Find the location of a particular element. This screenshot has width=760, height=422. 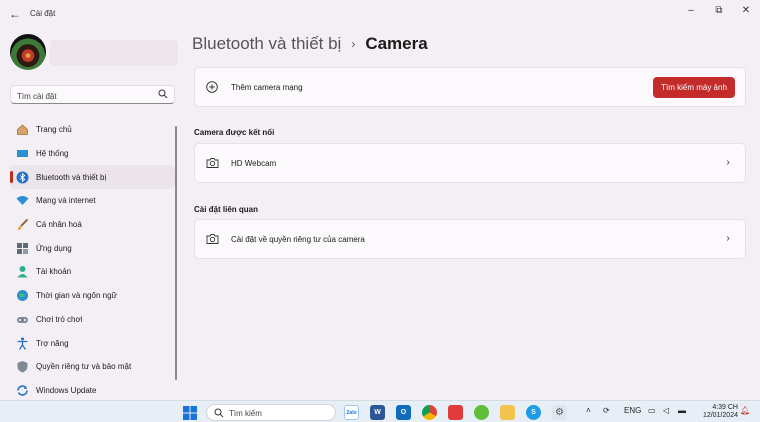

sidebar-item-time-language: Thời gian và ngôn ngữ is located at coordinates (92, 296).